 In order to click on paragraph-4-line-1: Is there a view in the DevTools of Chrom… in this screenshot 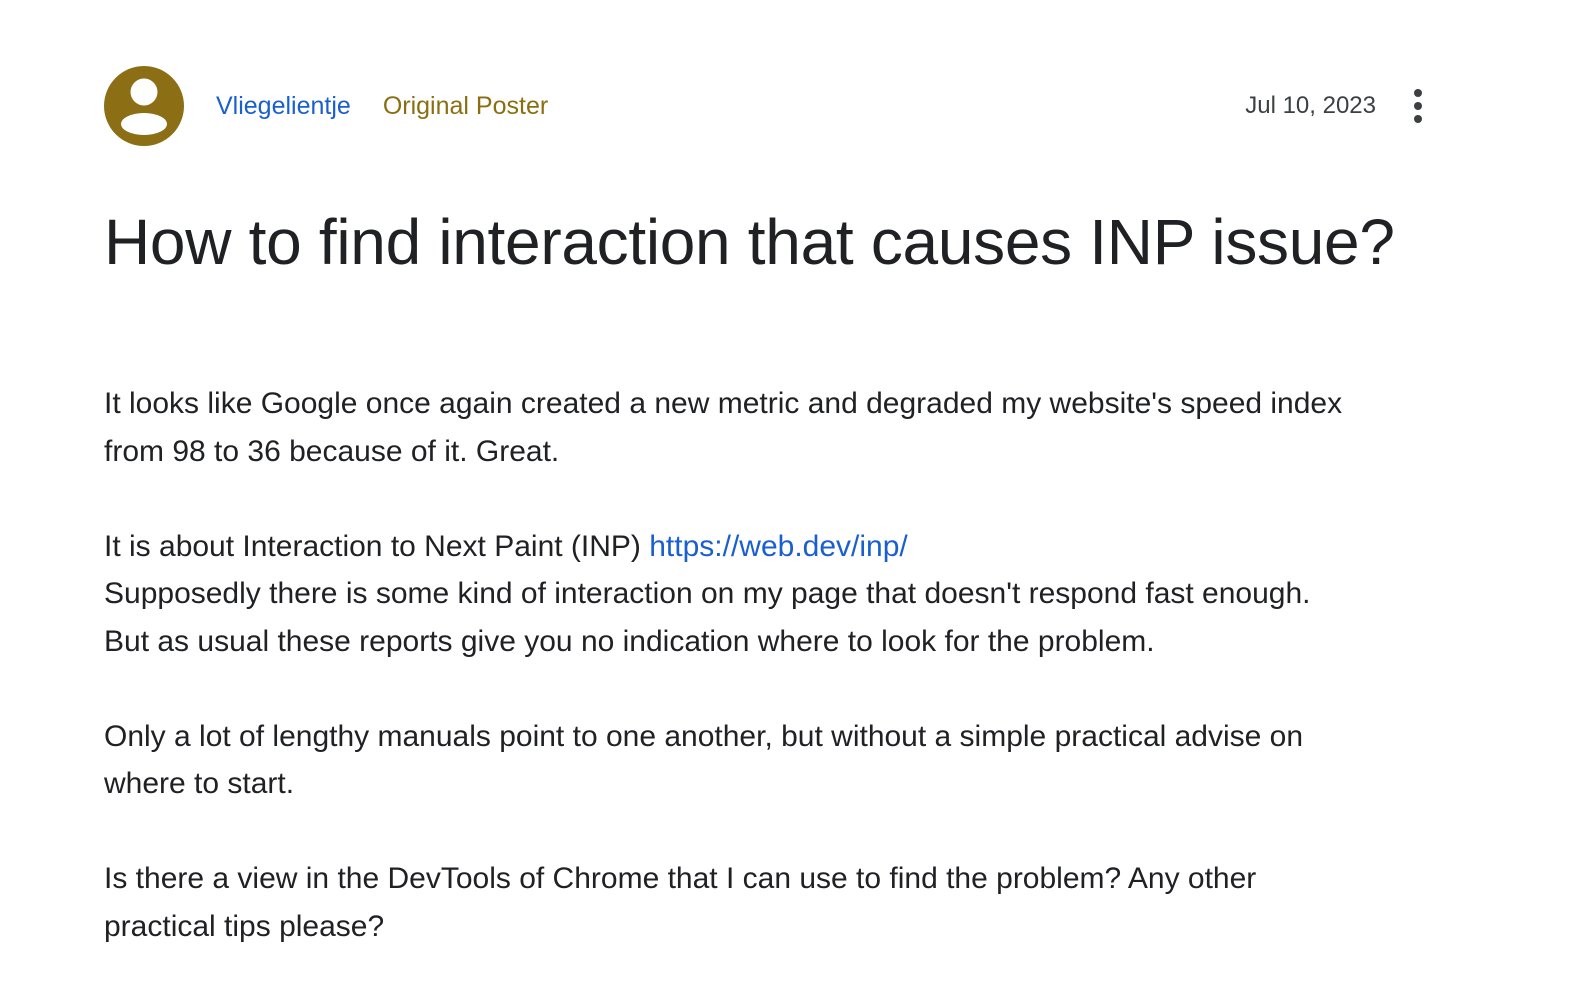, I will do `click(680, 878)`.